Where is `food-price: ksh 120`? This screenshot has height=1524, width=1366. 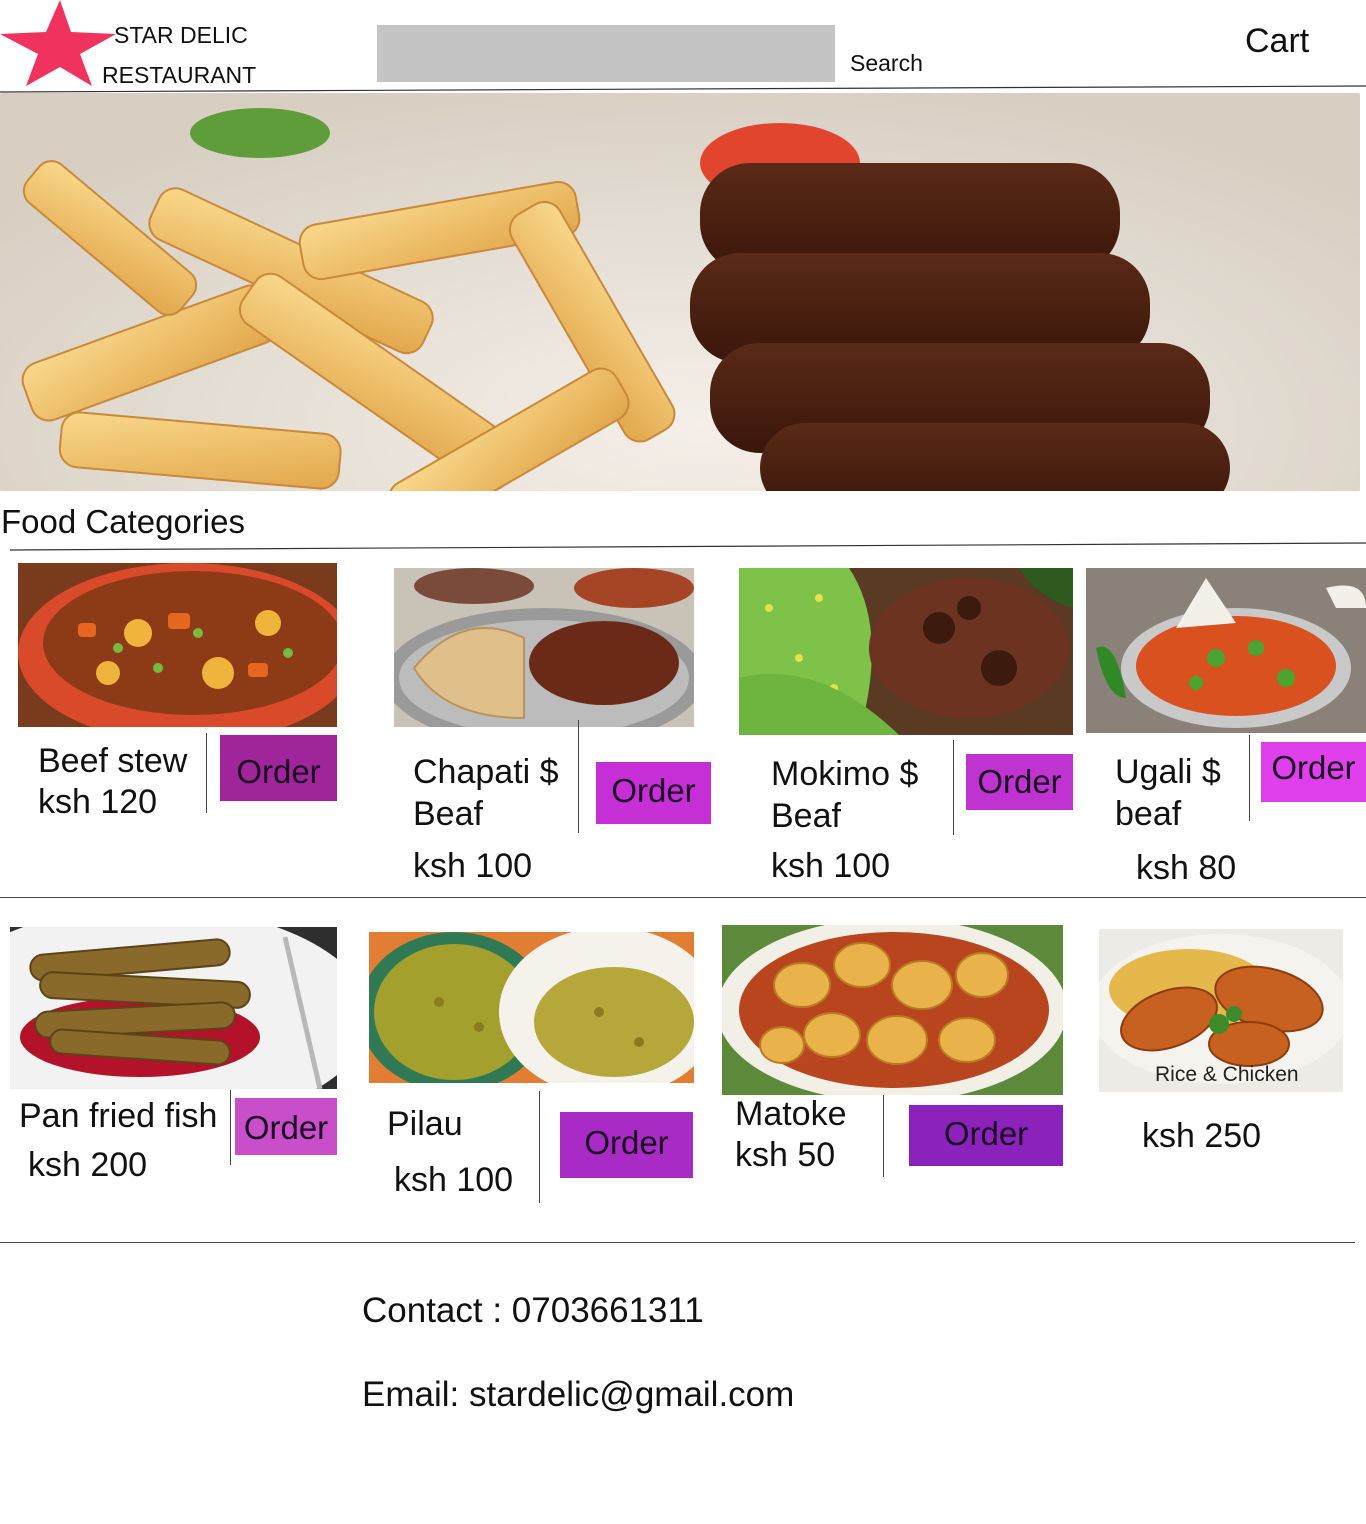 food-price: ksh 120 is located at coordinates (98, 802).